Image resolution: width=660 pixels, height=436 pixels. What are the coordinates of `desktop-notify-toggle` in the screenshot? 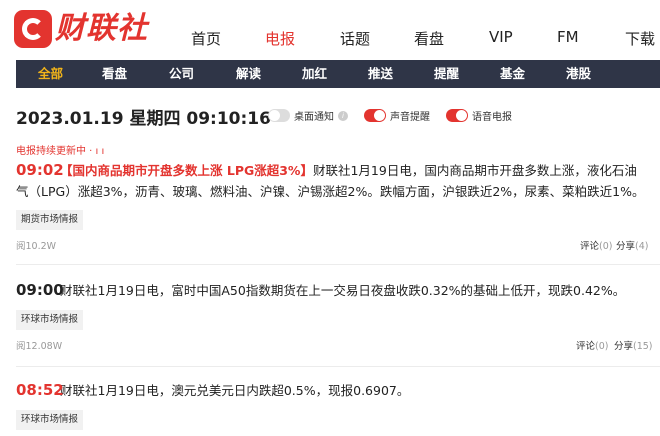 It's located at (279, 115).